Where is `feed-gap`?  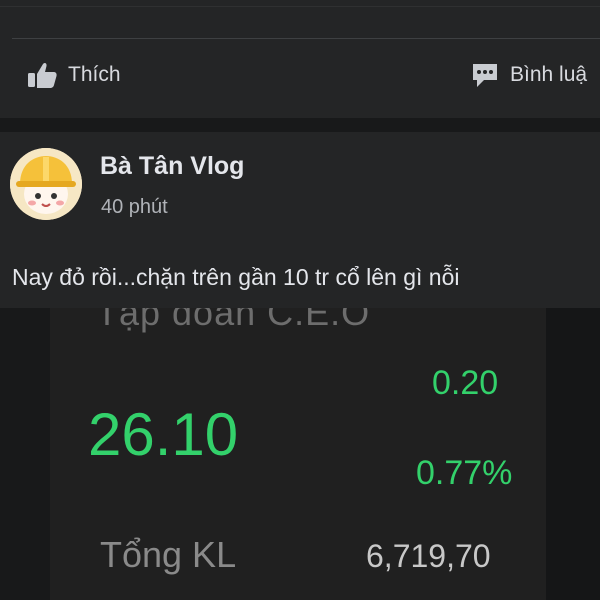
feed-gap is located at coordinates (300, 125).